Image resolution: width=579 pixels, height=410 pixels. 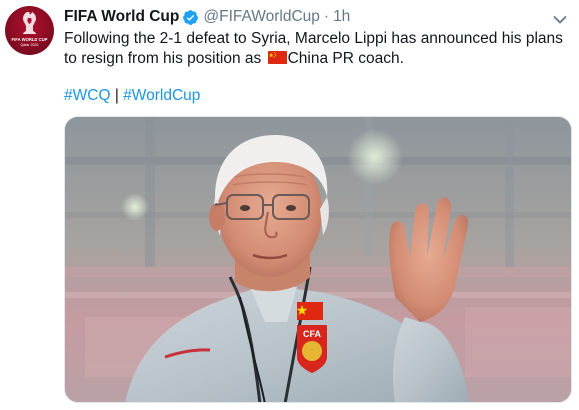 What do you see at coordinates (121, 17) in the screenshot?
I see `author-name: FIFA World Cup` at bounding box center [121, 17].